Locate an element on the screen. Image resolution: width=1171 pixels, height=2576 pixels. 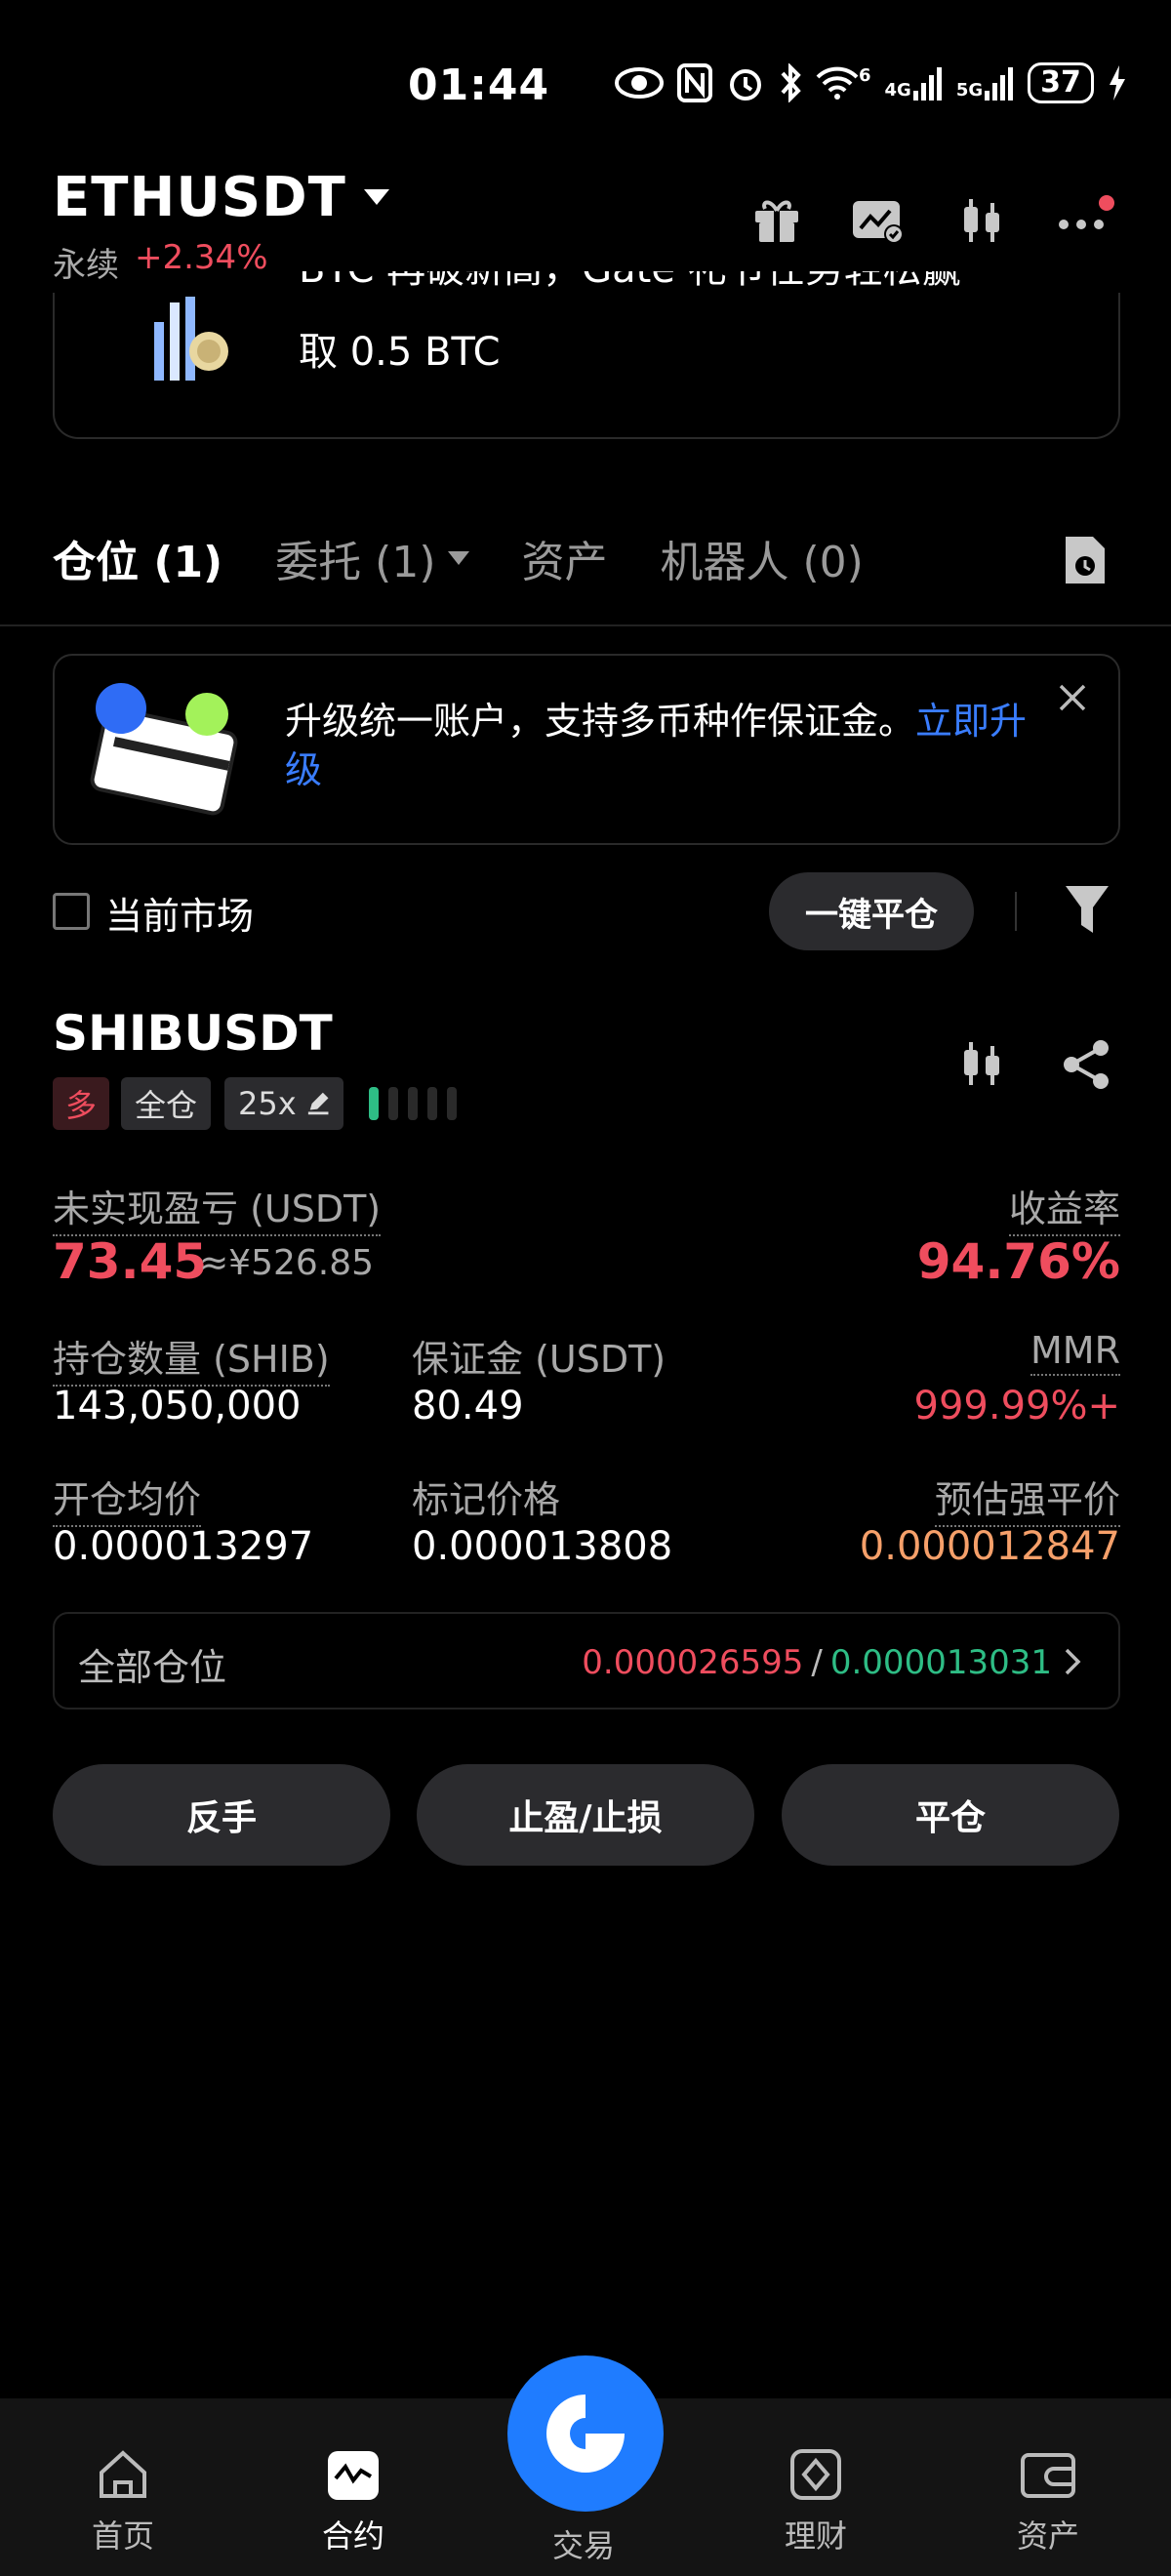
tpsl-button: 止盈/止损 is located at coordinates (585, 1815).